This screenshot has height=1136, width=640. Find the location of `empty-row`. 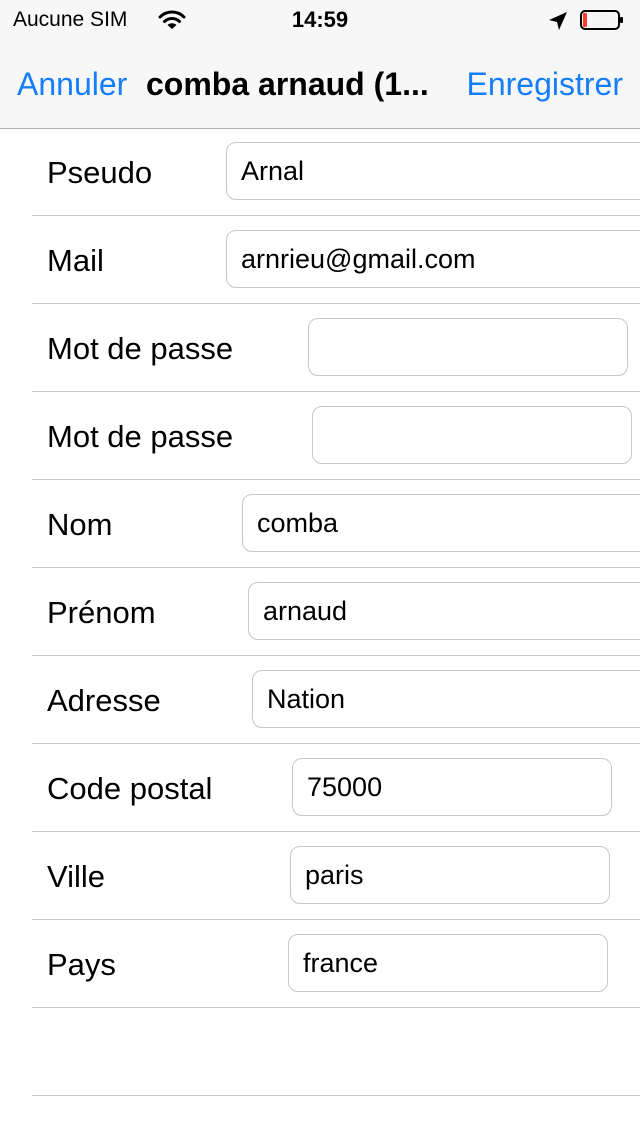

empty-row is located at coordinates (336, 1052).